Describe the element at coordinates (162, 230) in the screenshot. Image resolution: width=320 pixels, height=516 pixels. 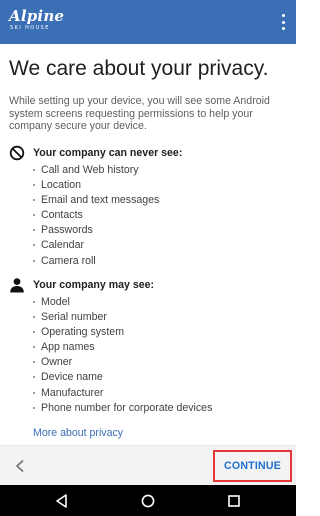
I see `list-item: Passwords` at that location.